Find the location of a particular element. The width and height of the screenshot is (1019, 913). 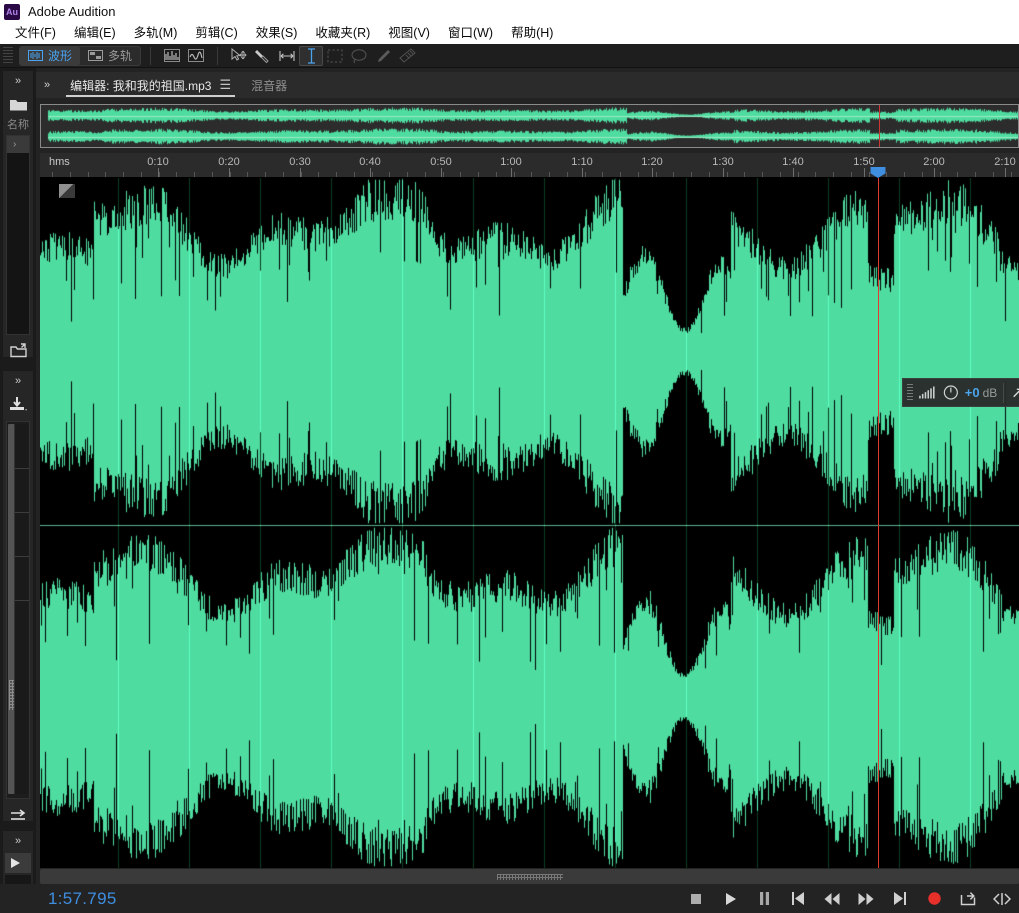

level-meter-icon is located at coordinates (928, 393).